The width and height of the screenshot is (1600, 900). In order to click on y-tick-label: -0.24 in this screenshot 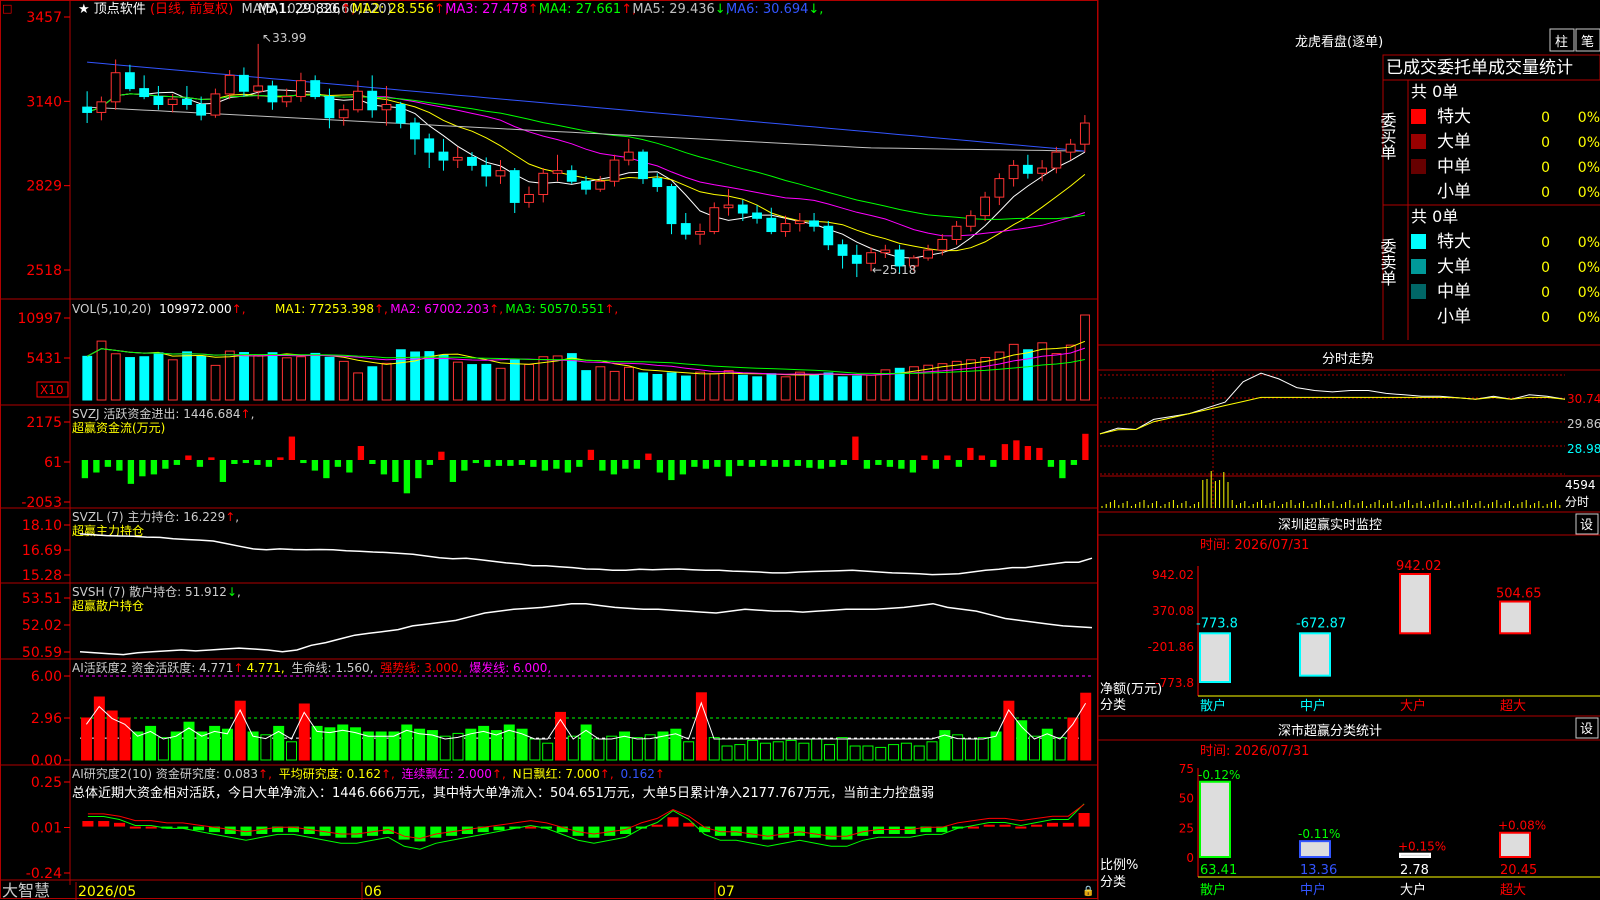, I will do `click(44, 874)`.